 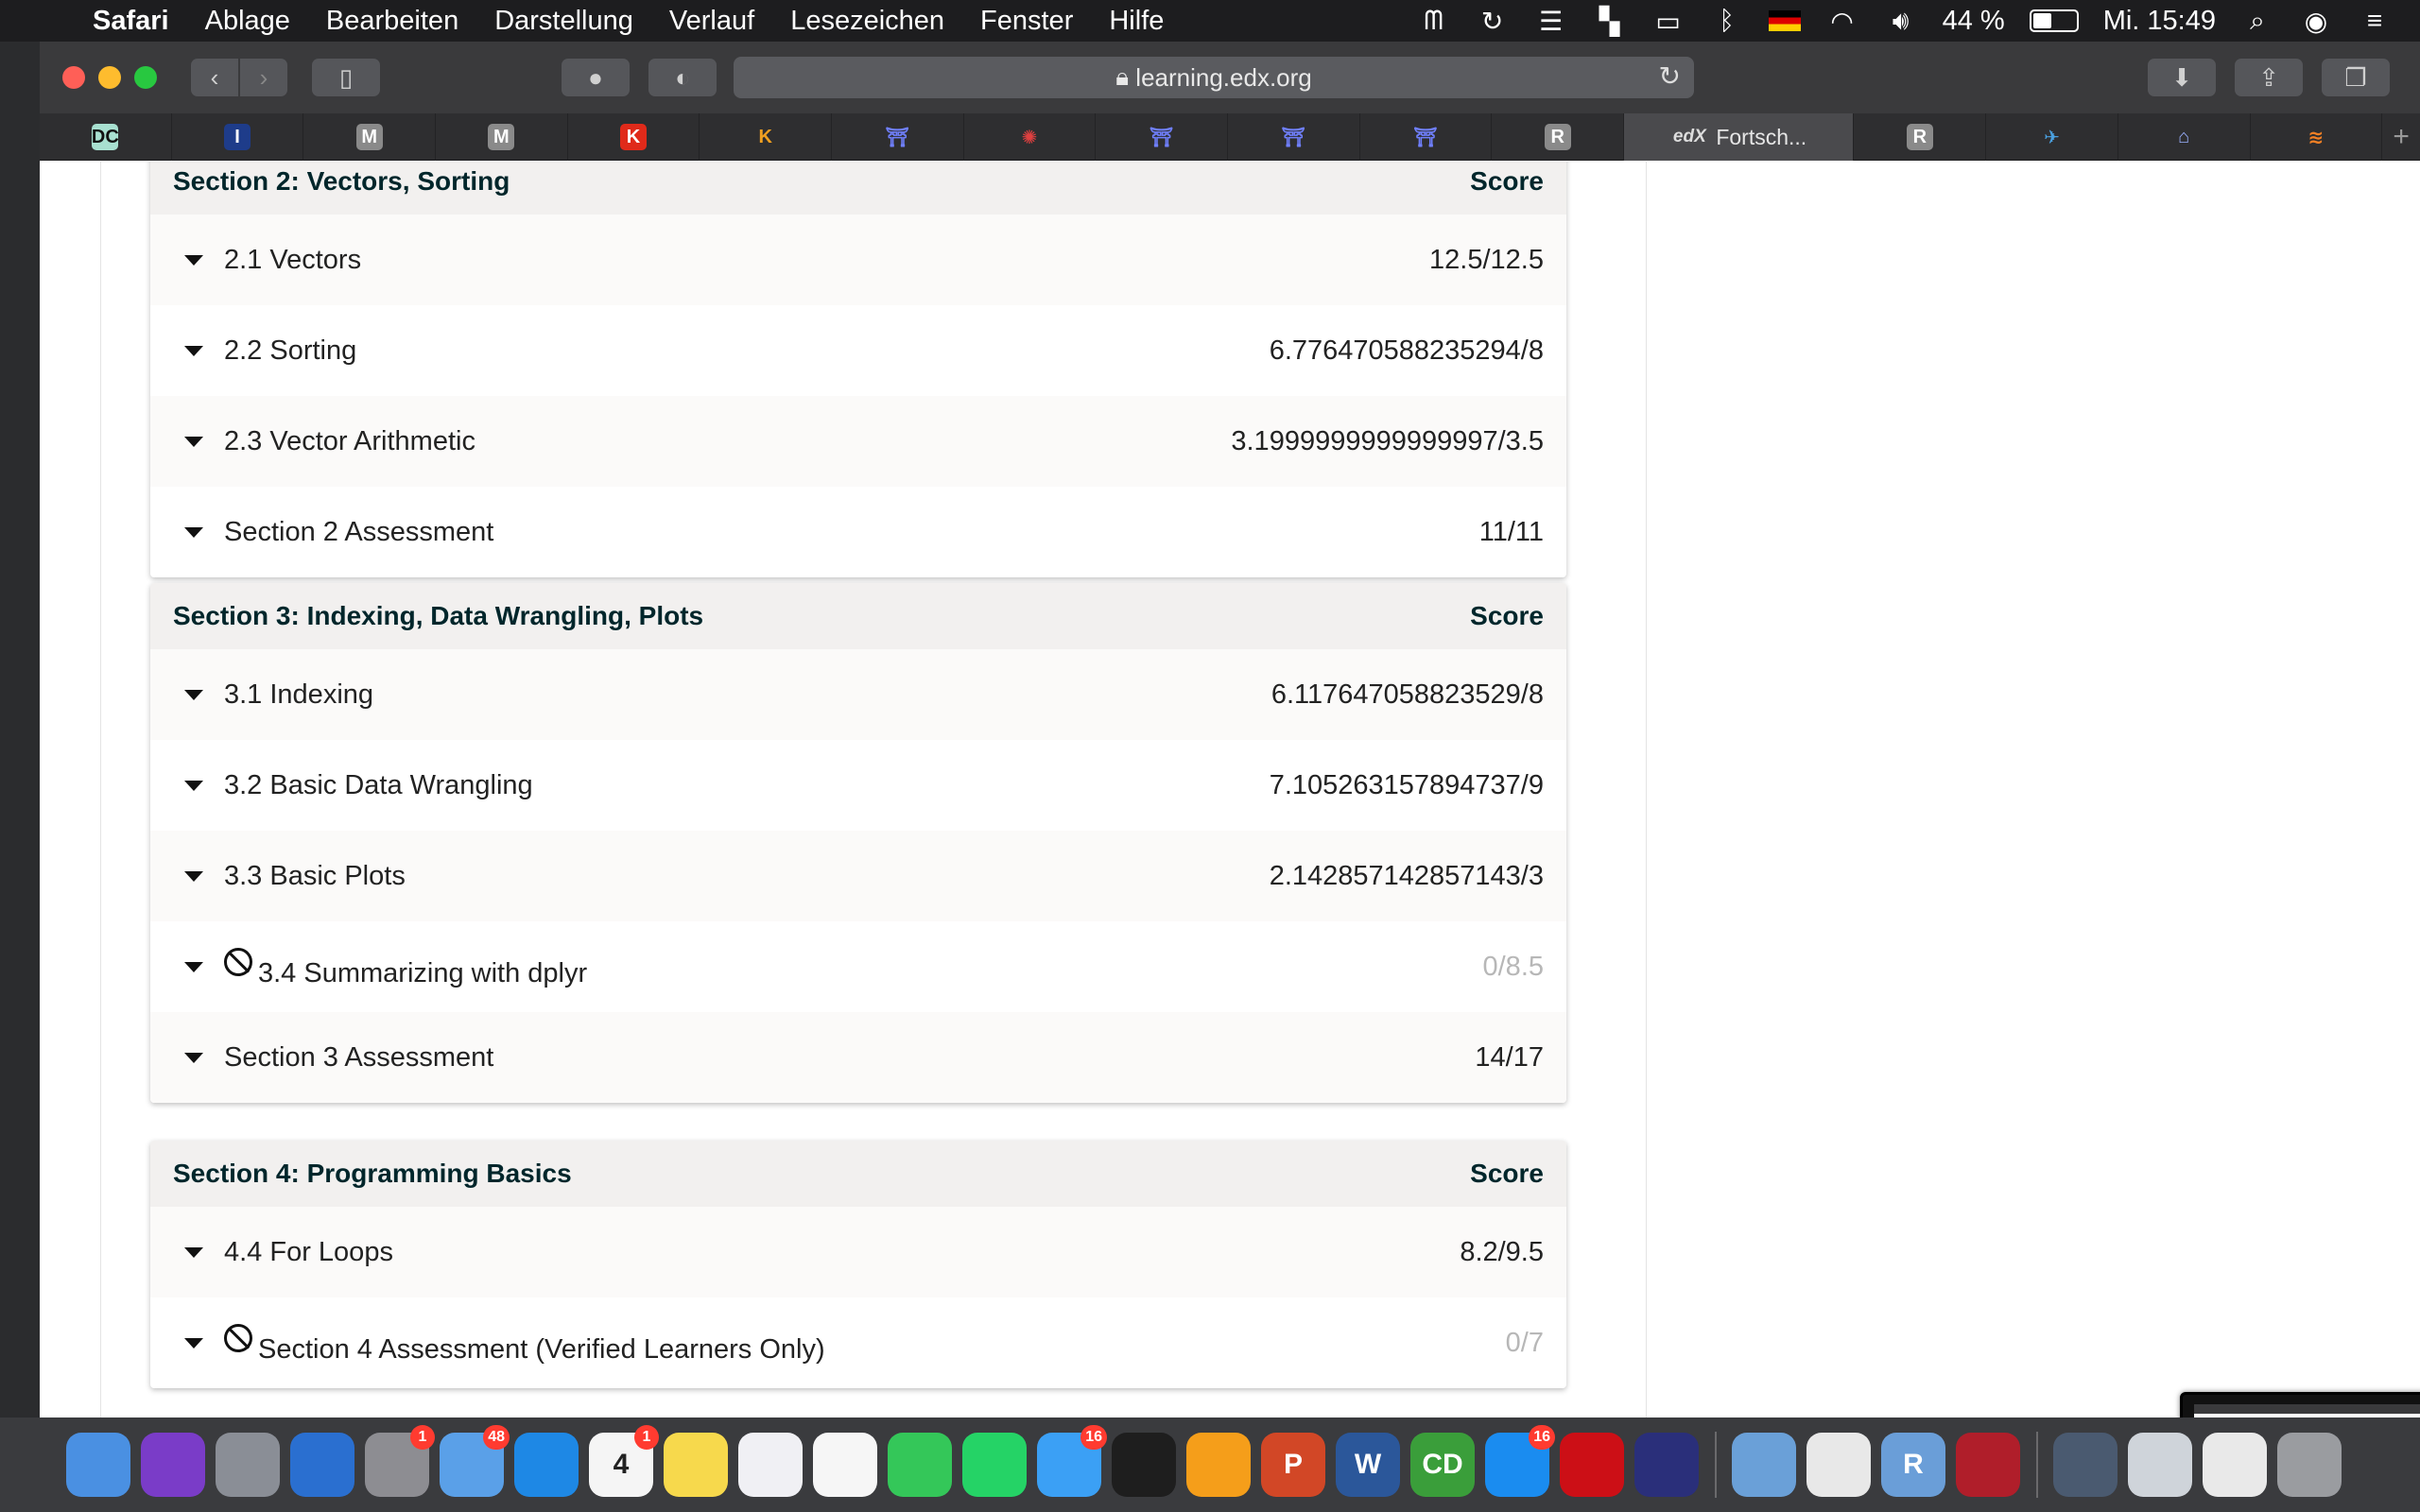 What do you see at coordinates (1026, 21) in the screenshot?
I see `menu-fenster: Fenster` at bounding box center [1026, 21].